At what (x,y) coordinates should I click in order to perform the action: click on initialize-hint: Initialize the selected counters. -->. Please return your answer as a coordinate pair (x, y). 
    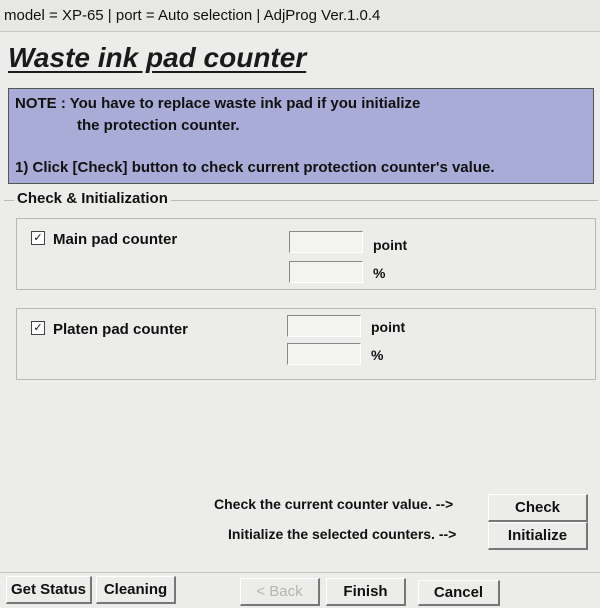
    Looking at the image, I should click on (342, 534).